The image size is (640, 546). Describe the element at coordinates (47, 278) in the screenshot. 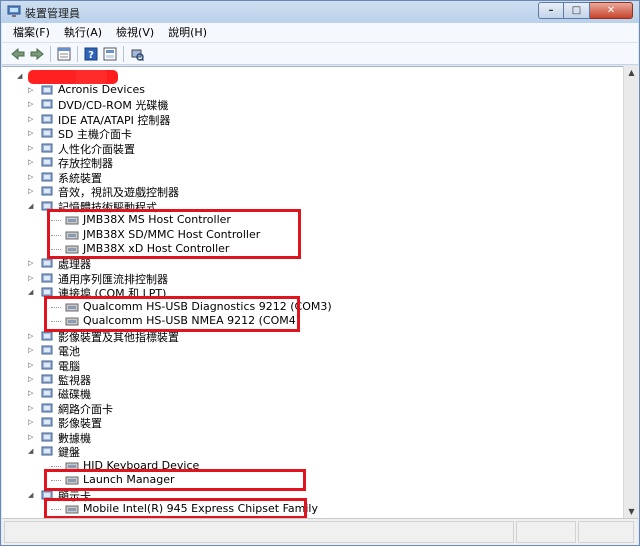

I see `usb-icon` at that location.